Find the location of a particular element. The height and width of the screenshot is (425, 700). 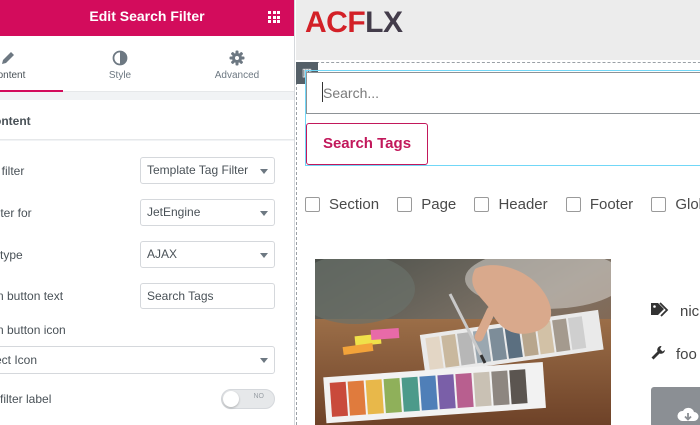

gear-icon is located at coordinates (237, 58).